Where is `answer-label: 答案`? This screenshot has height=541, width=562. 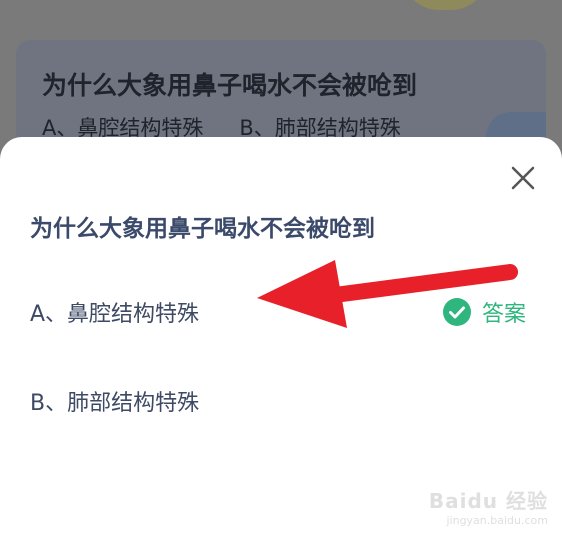
answer-label: 答案 is located at coordinates (504, 314).